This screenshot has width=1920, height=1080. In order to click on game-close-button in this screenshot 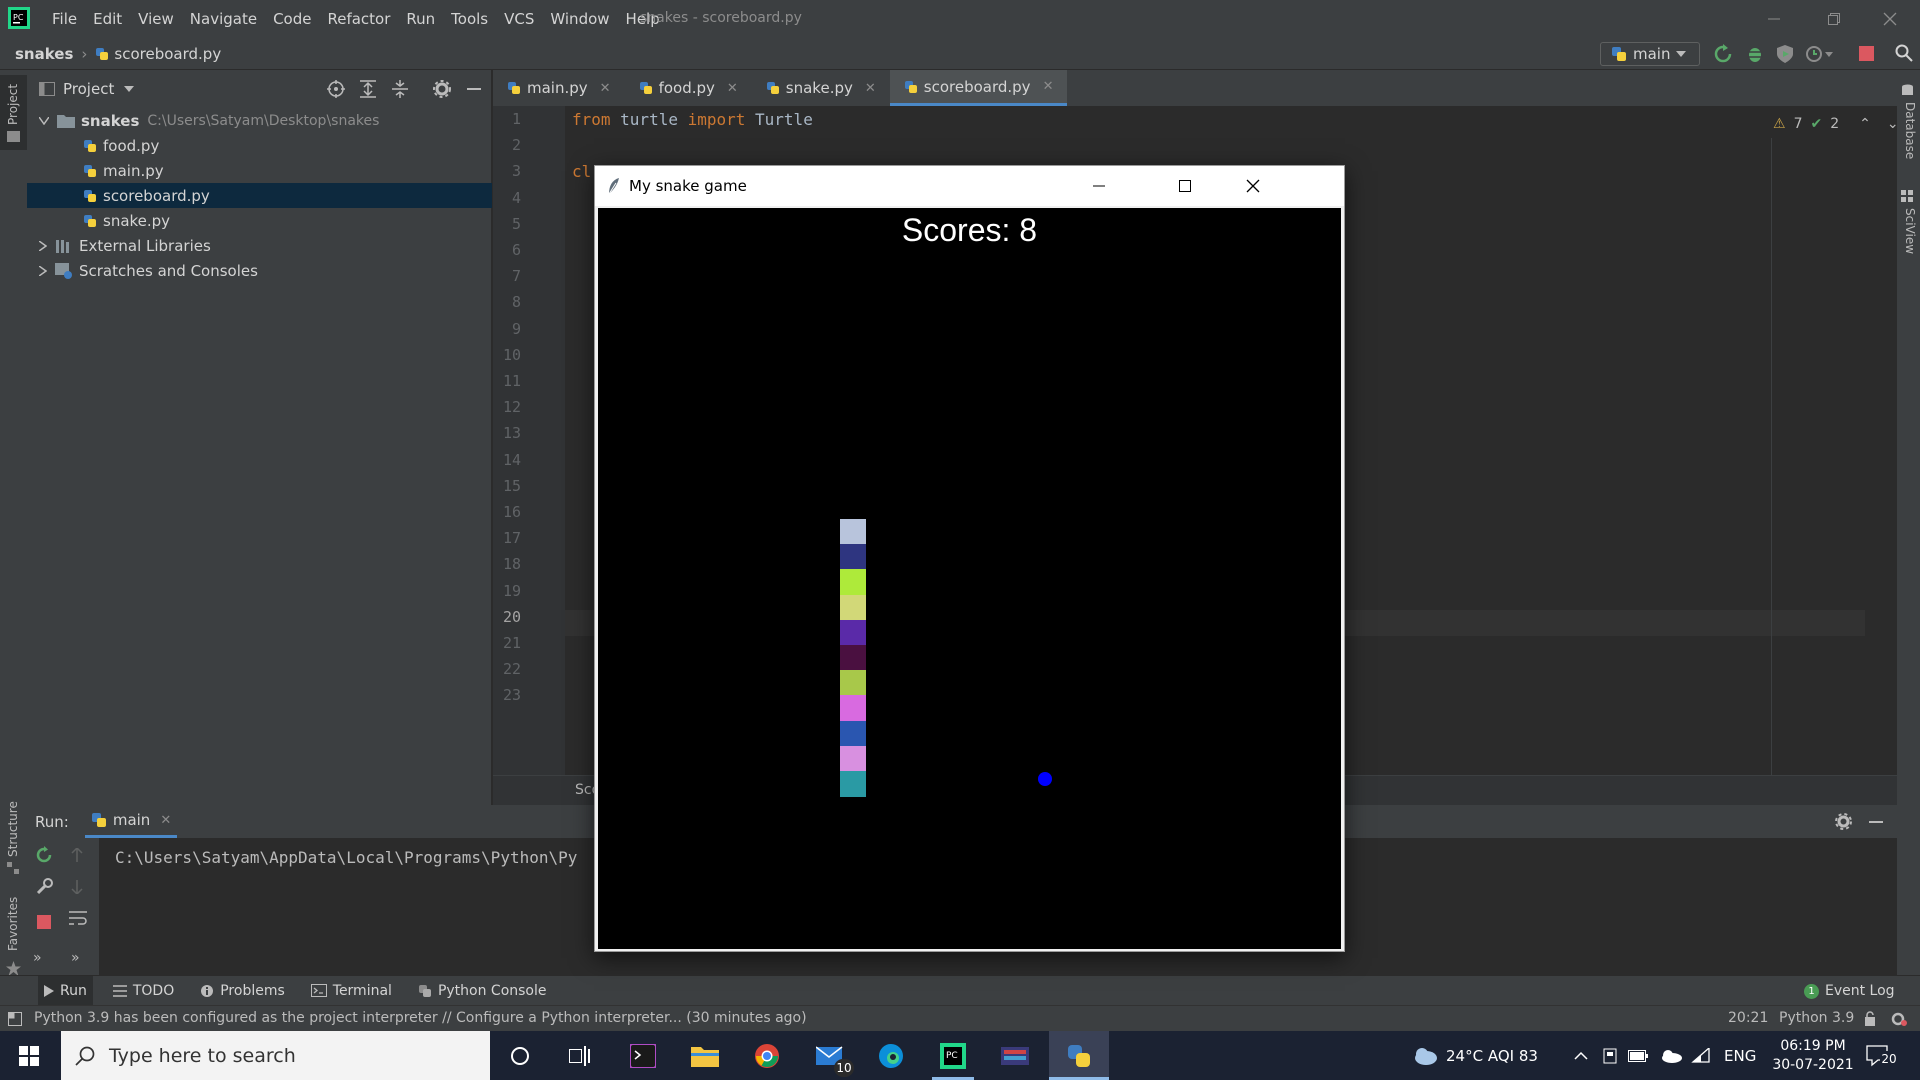, I will do `click(1253, 186)`.